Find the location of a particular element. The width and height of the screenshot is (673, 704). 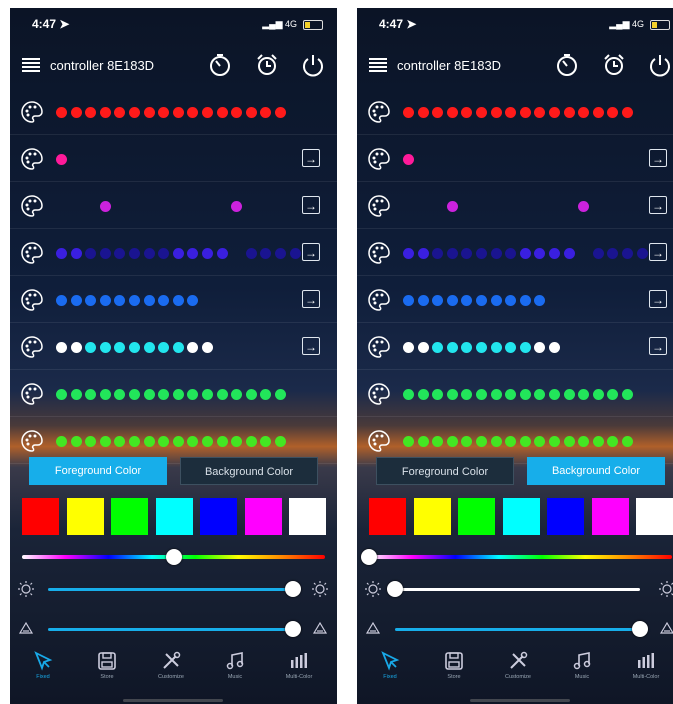

hue-slider is located at coordinates (520, 557).